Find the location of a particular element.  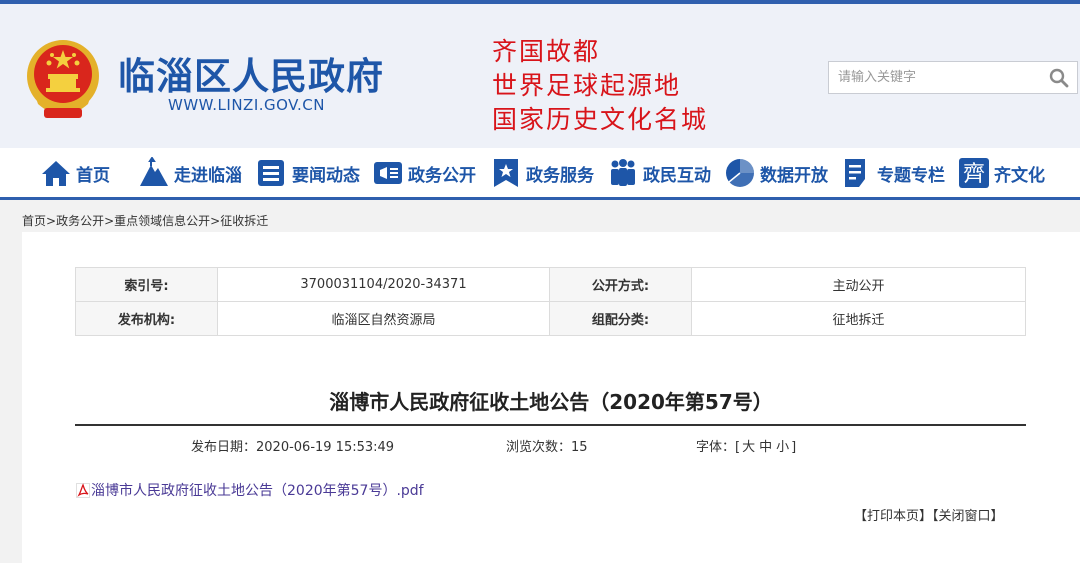

meta-row: 索引号: 3700031104/2020-34371 公开方式: 主动公开 is located at coordinates (550, 284).